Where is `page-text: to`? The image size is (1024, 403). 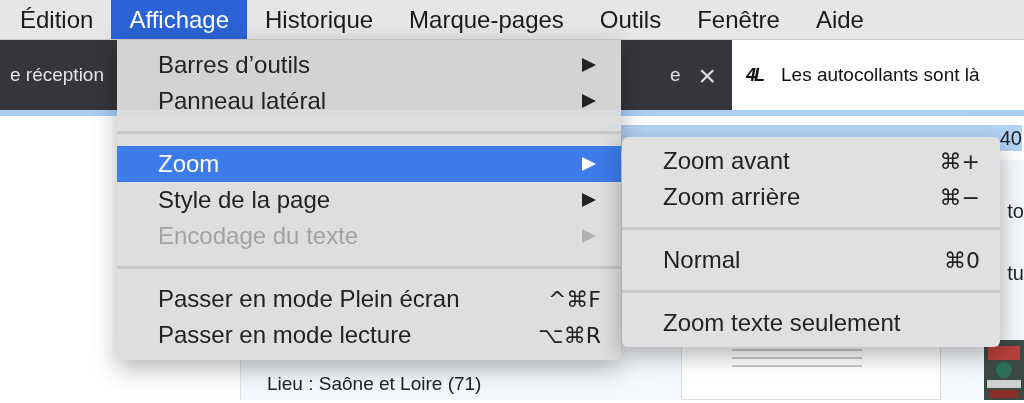
page-text: to is located at coordinates (1015, 211).